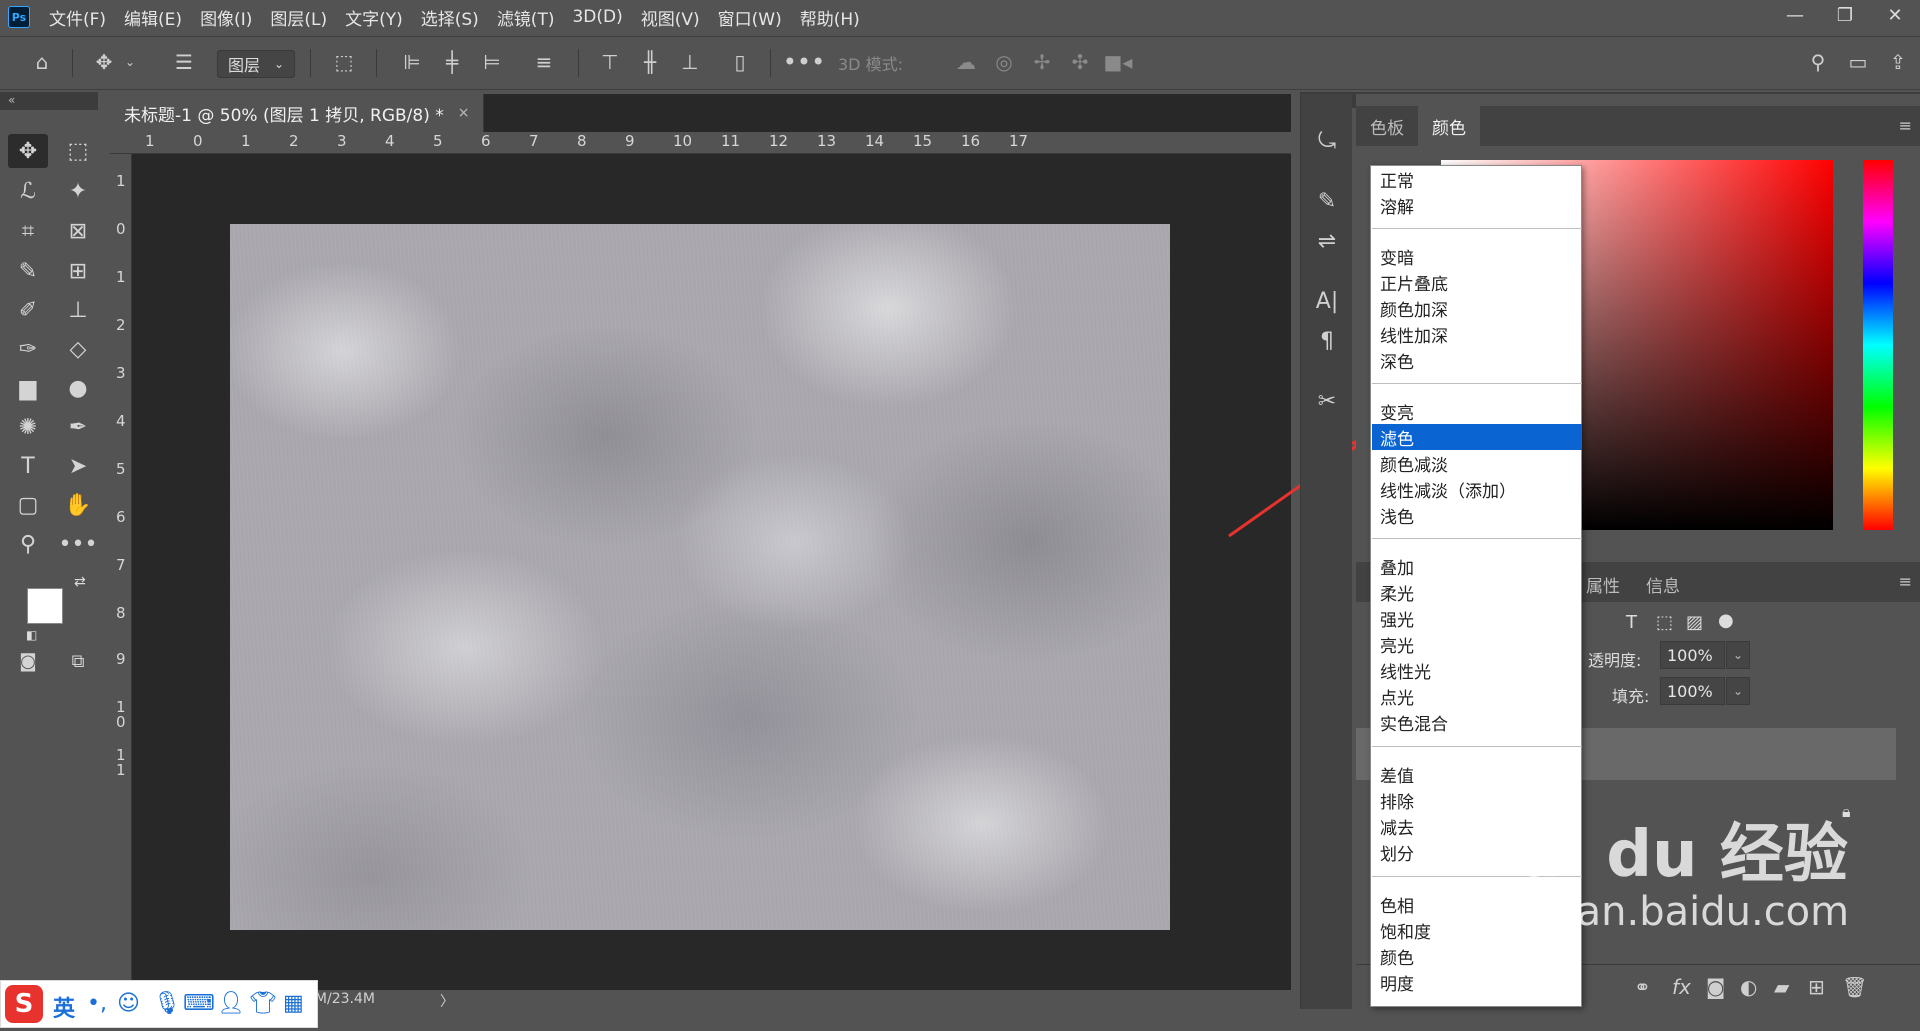  I want to click on punctuation-icon: •,, so click(97, 1003).